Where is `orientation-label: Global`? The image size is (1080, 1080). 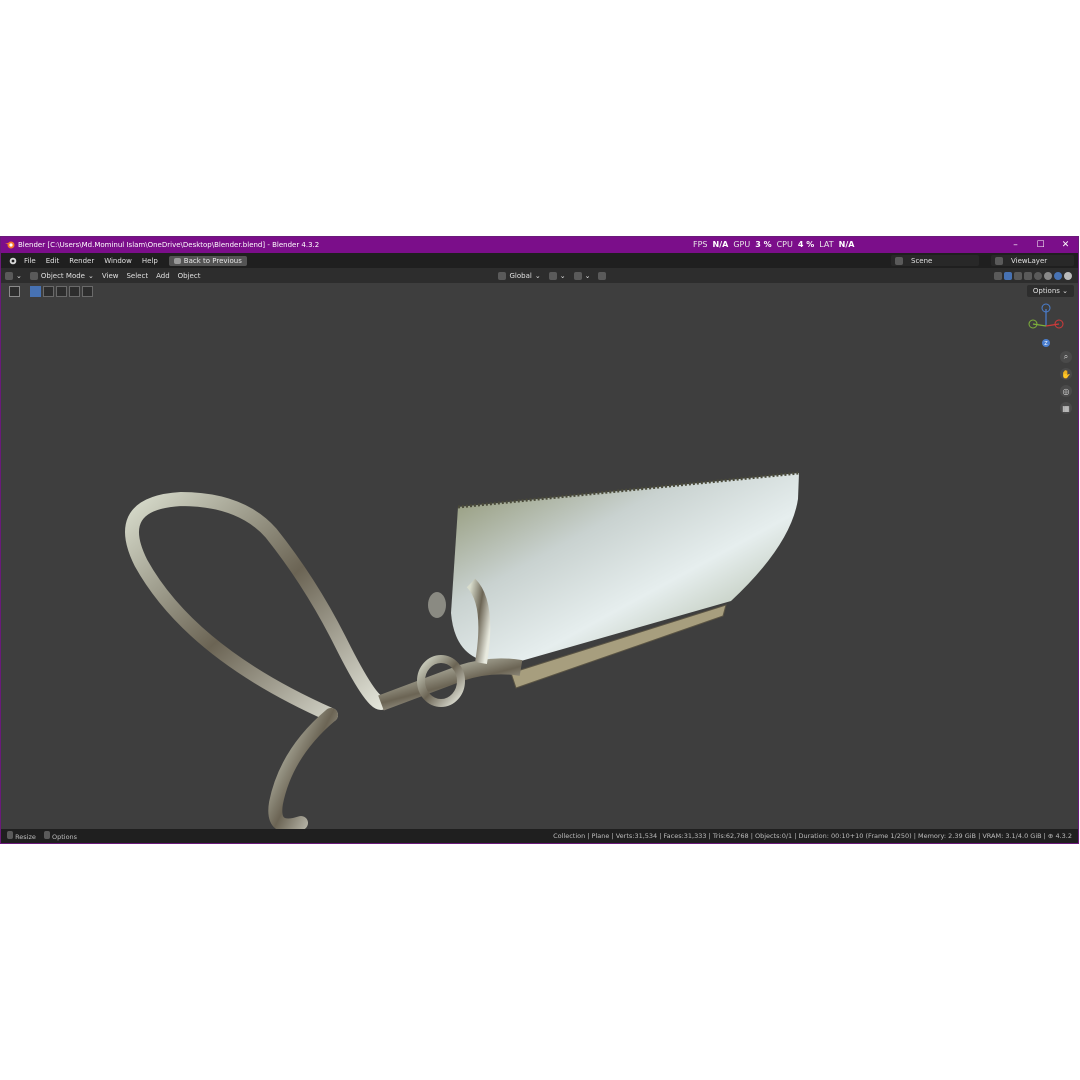
orientation-label: Global is located at coordinates (520, 275).